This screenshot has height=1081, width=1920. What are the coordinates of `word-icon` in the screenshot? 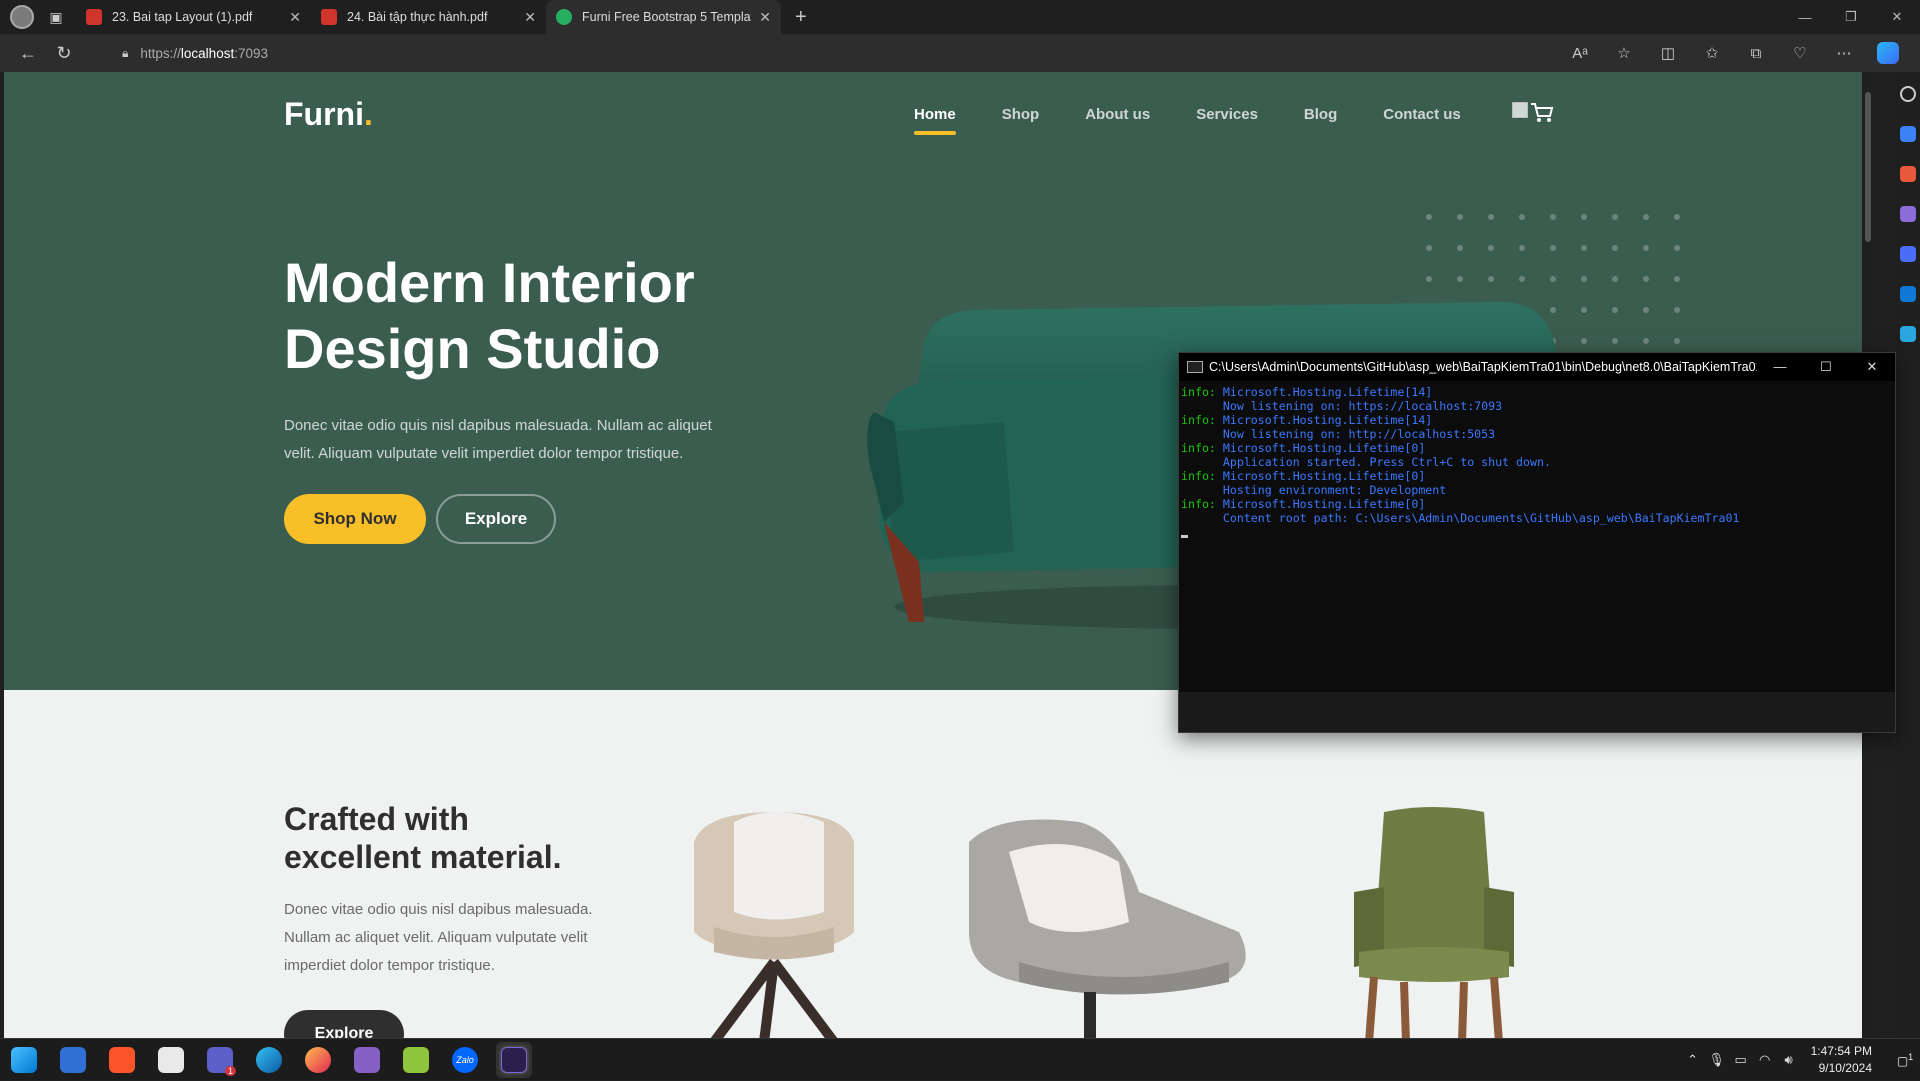 It's located at (171, 1060).